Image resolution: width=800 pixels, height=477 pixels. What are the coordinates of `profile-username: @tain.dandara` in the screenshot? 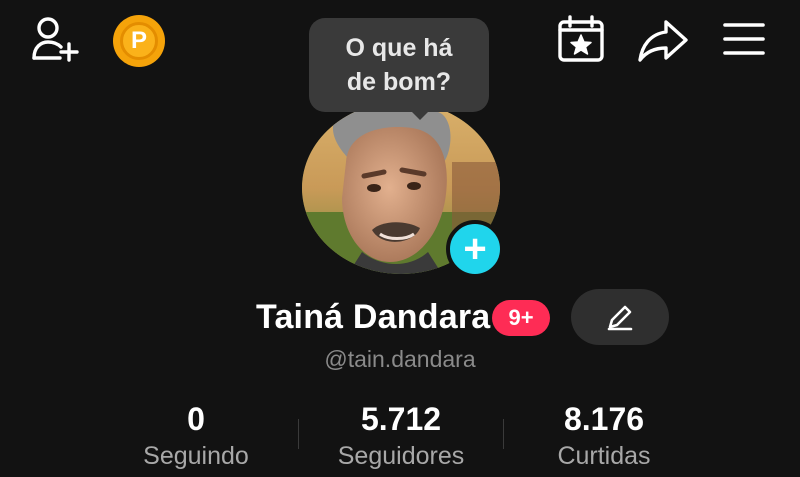 It's located at (400, 359).